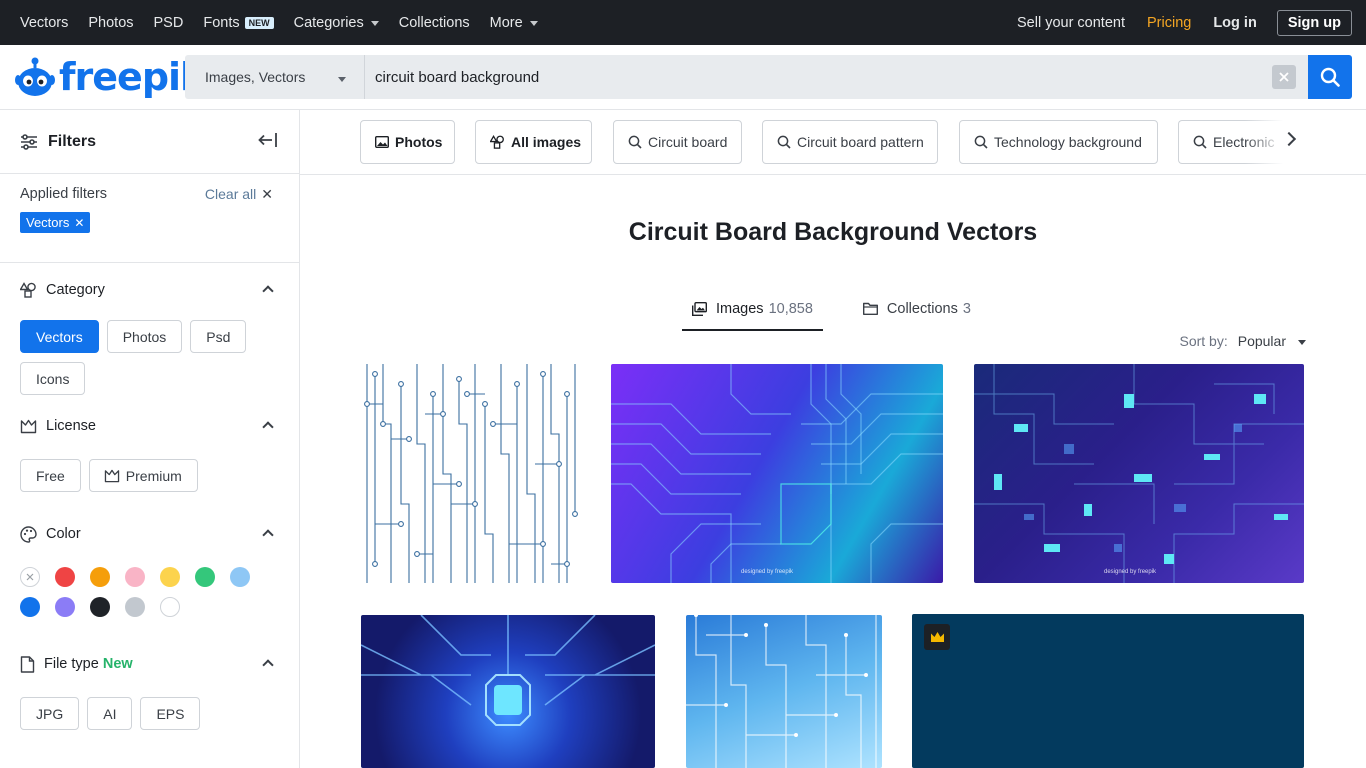 This screenshot has height=768, width=1366. What do you see at coordinates (30, 607) in the screenshot?
I see `color-swatch-blue` at bounding box center [30, 607].